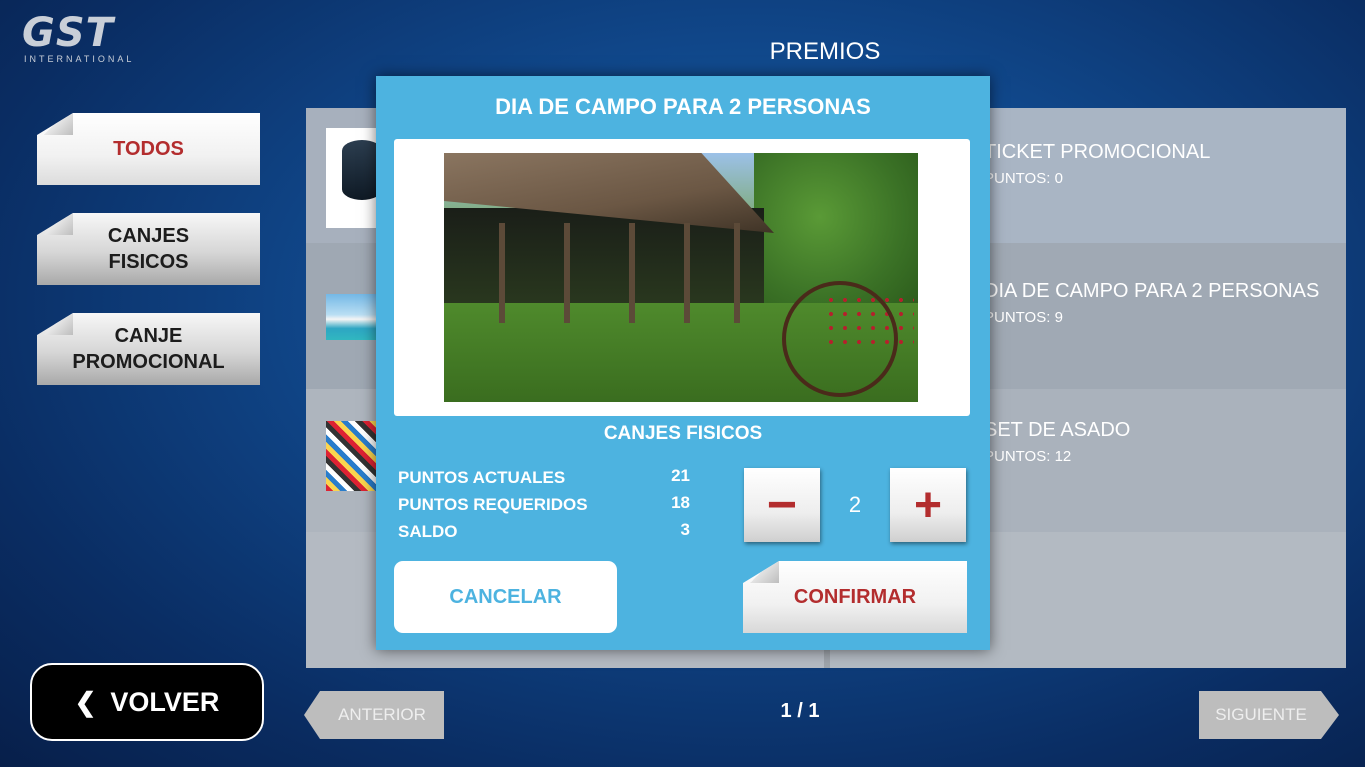 This screenshot has height=767, width=1365. What do you see at coordinates (79, 59) in the screenshot?
I see `logo-subtitle: INTERNATIONAL` at bounding box center [79, 59].